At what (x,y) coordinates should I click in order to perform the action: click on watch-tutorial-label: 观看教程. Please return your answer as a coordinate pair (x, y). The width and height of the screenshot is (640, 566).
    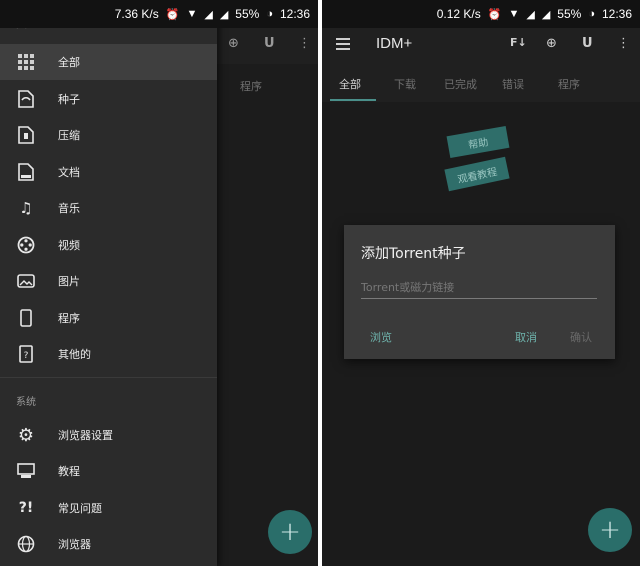
    Looking at the image, I should click on (477, 176).